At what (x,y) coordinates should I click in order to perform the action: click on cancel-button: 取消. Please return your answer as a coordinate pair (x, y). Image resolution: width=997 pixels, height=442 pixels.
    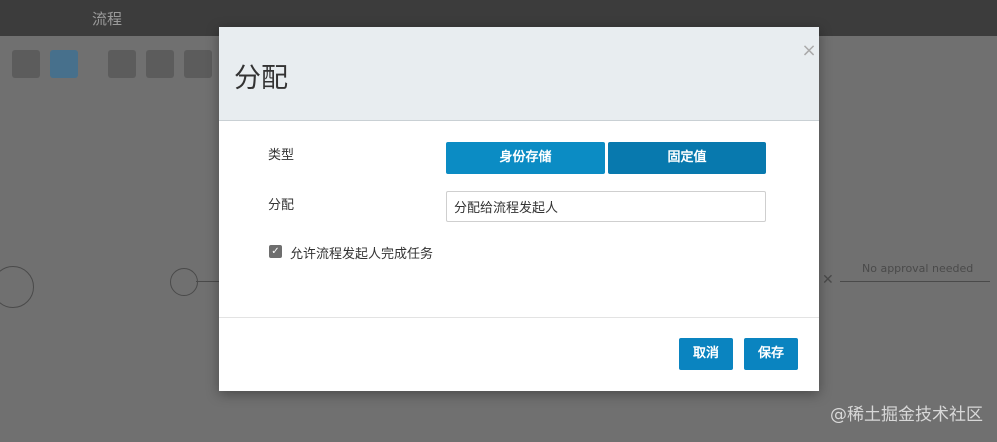
    Looking at the image, I should click on (706, 354).